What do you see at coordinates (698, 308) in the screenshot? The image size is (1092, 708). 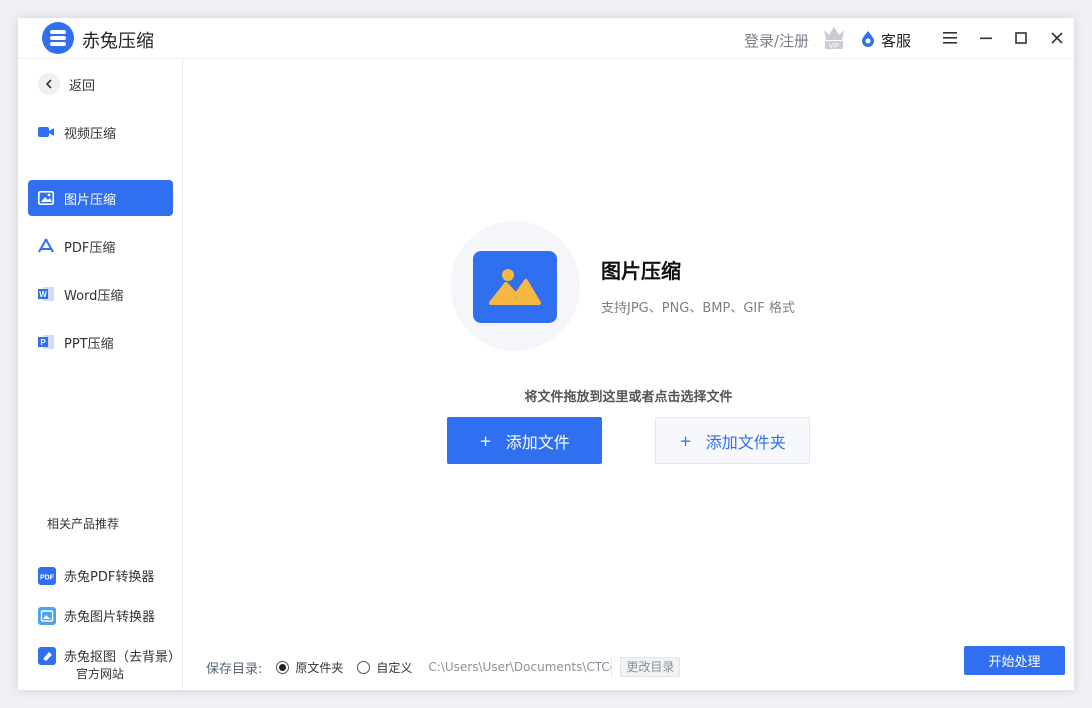 I see `supported-formats: 支持JPG、PNG、BMP、GIF 格式` at bounding box center [698, 308].